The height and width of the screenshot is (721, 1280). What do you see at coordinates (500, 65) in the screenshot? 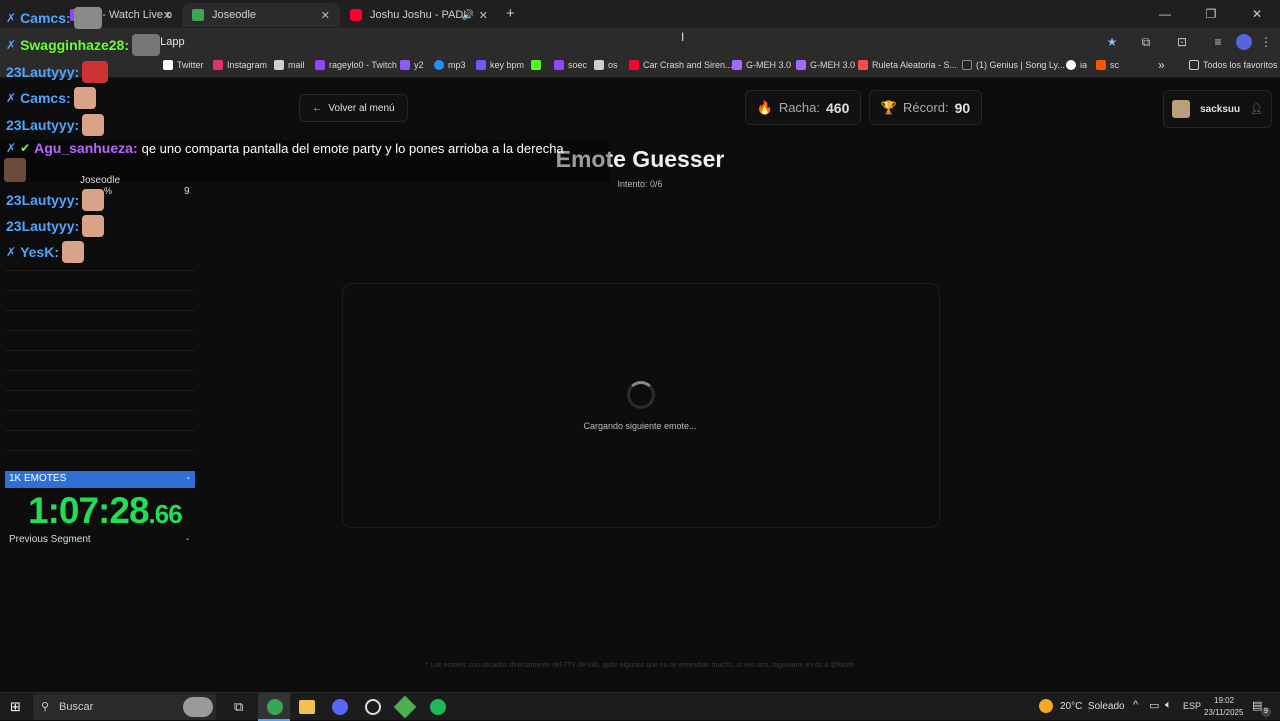
I see `bookmark-key-bpm: key bpm` at bounding box center [500, 65].